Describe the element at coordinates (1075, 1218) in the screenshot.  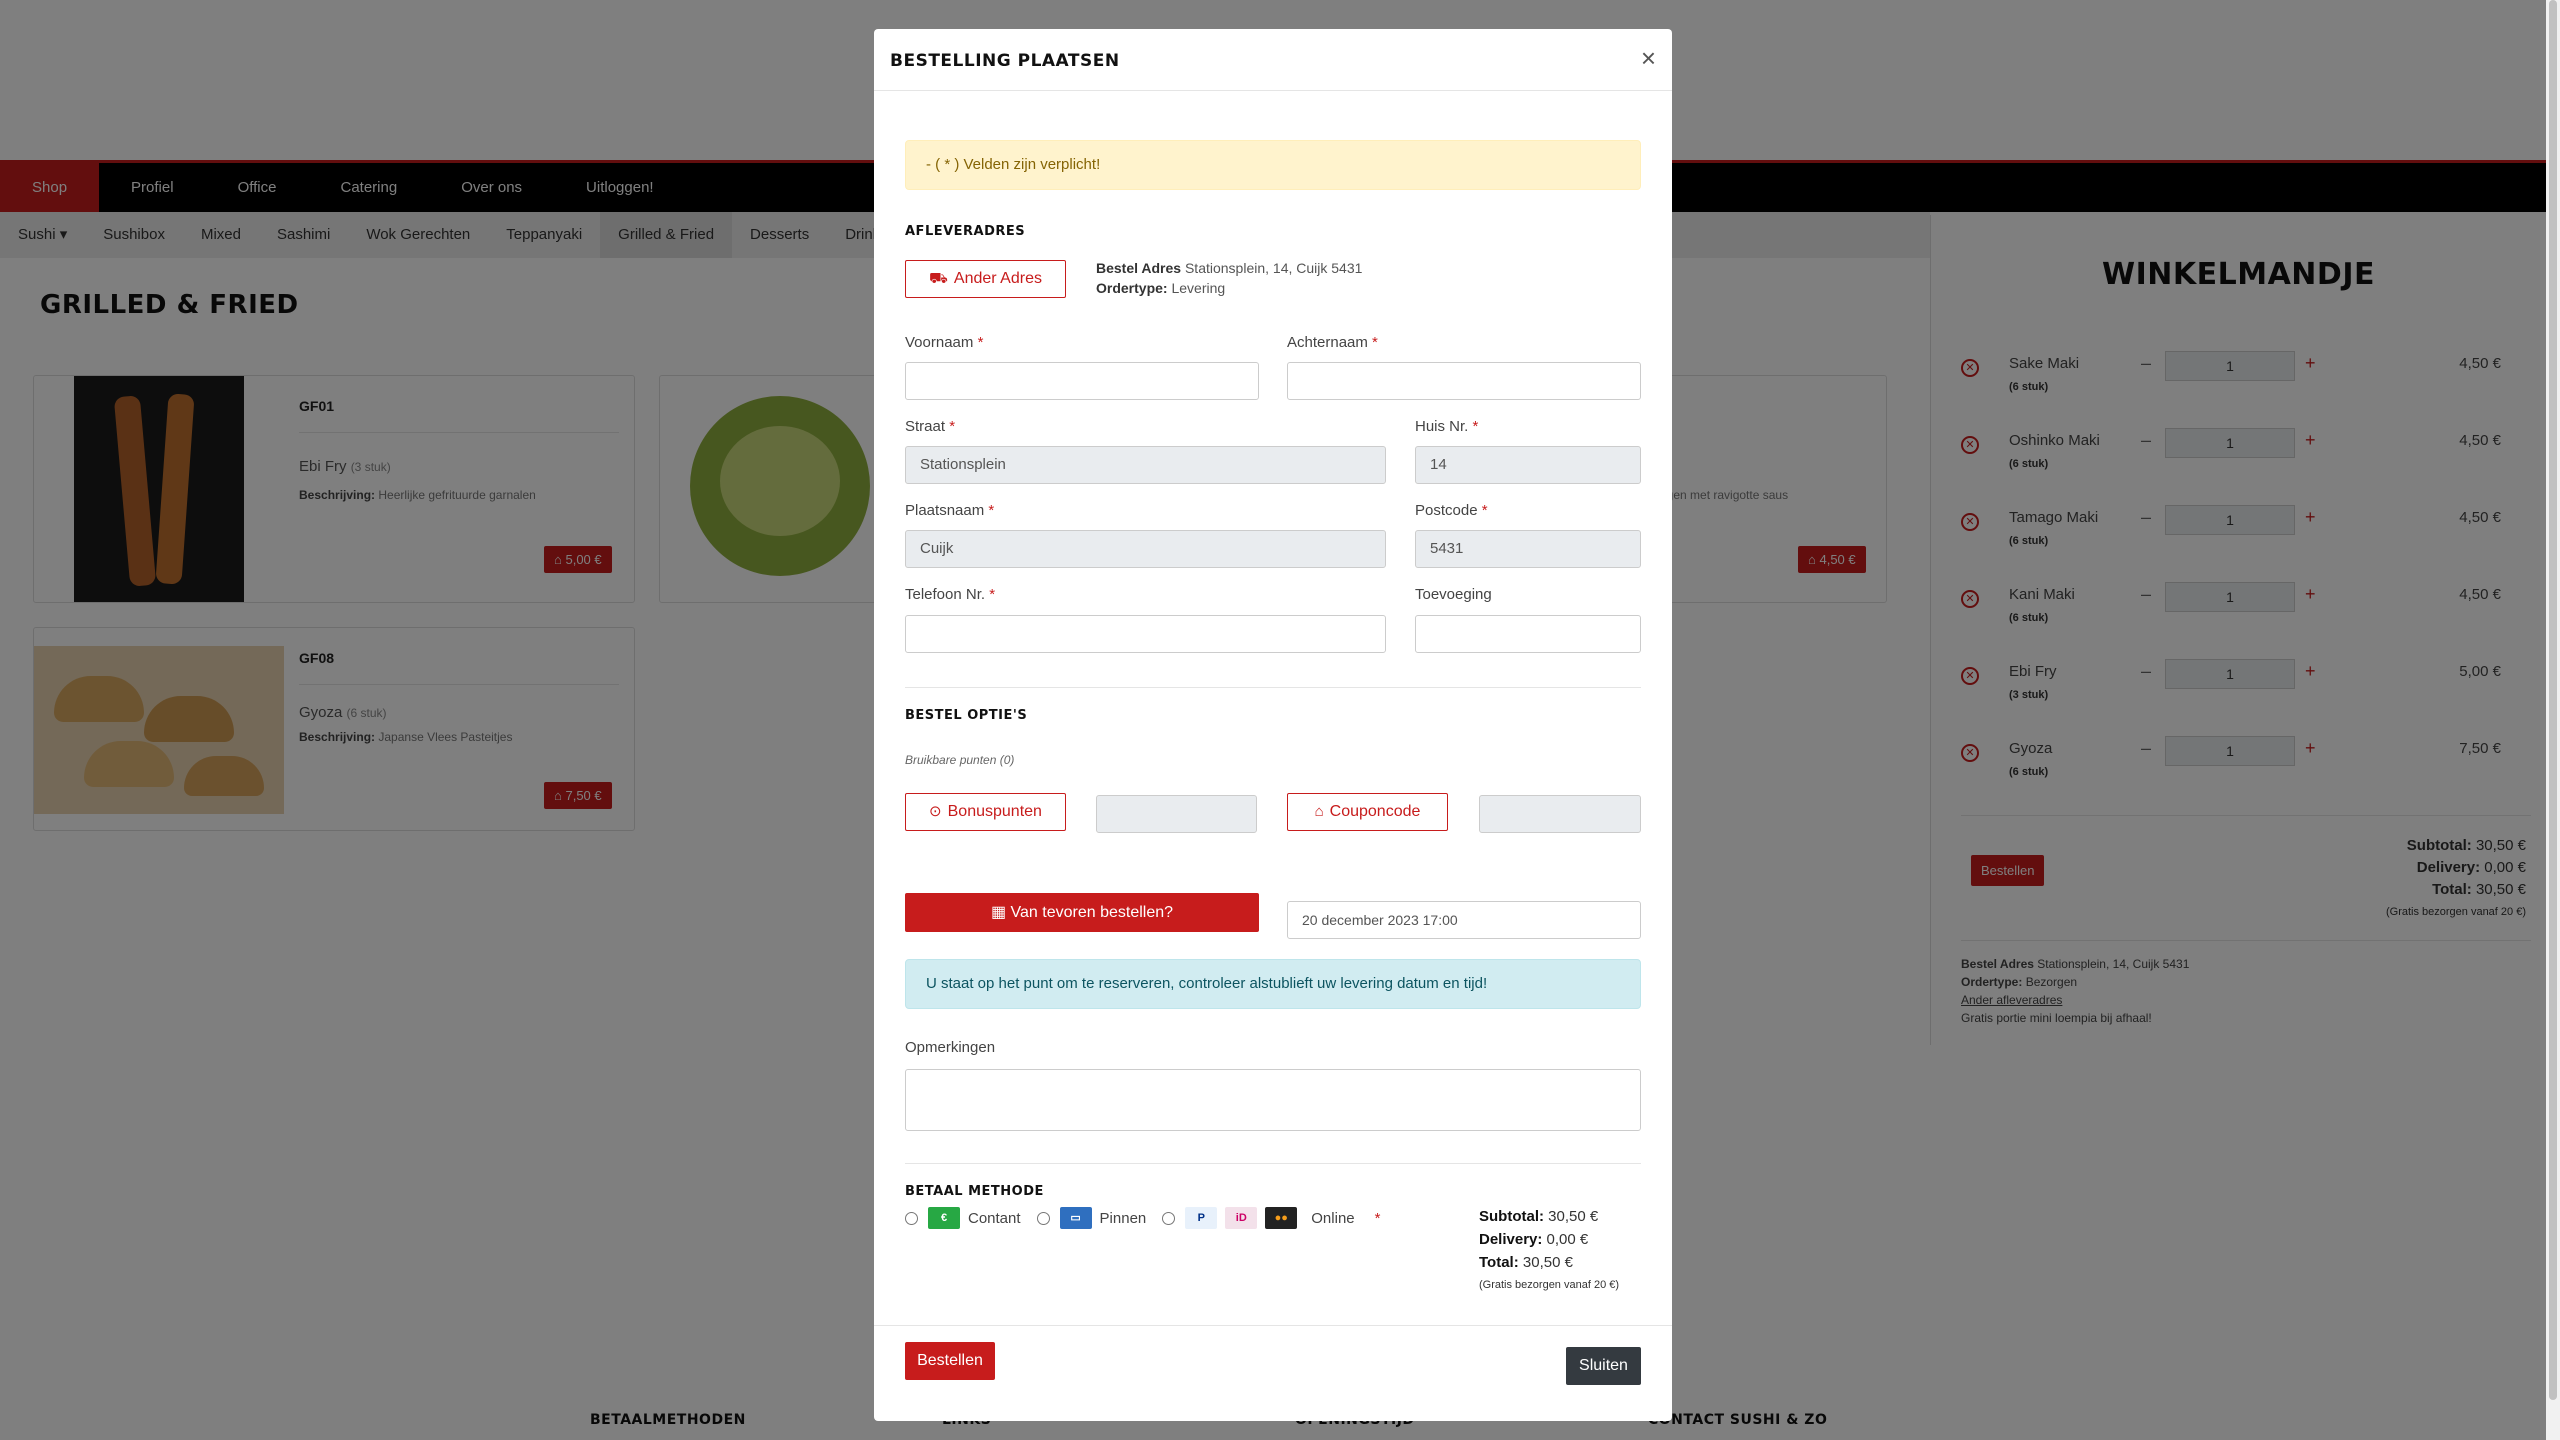
I see `card-icon: ▭` at that location.